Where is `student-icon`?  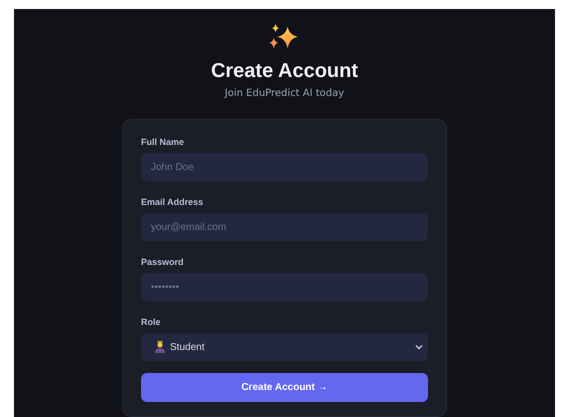
student-icon is located at coordinates (160, 347).